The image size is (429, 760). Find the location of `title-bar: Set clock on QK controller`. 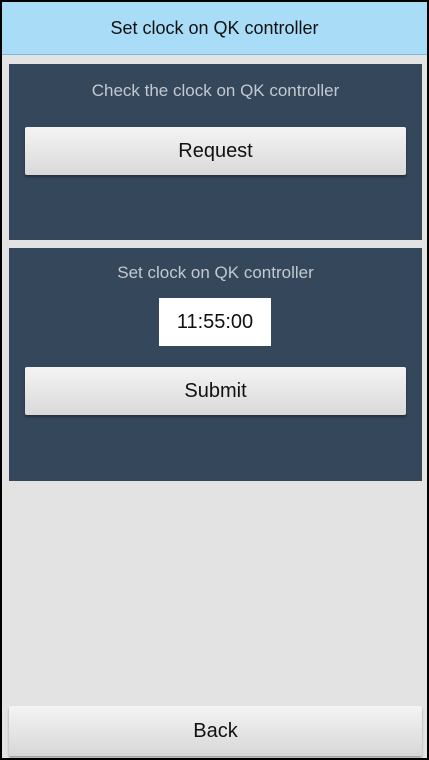

title-bar: Set clock on QK controller is located at coordinates (214, 28).